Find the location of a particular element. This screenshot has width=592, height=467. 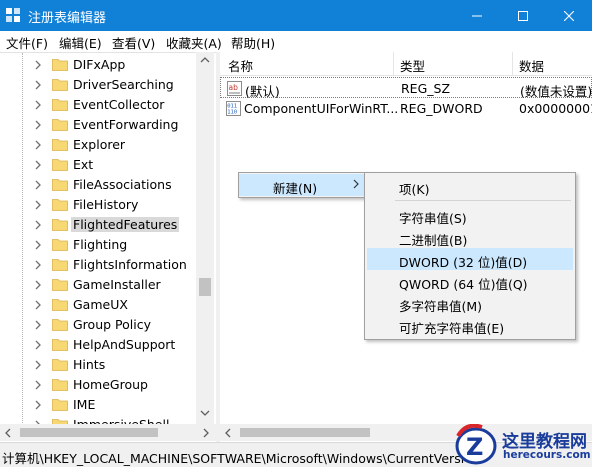

tree-item: HomeGroup is located at coordinates (98, 385).